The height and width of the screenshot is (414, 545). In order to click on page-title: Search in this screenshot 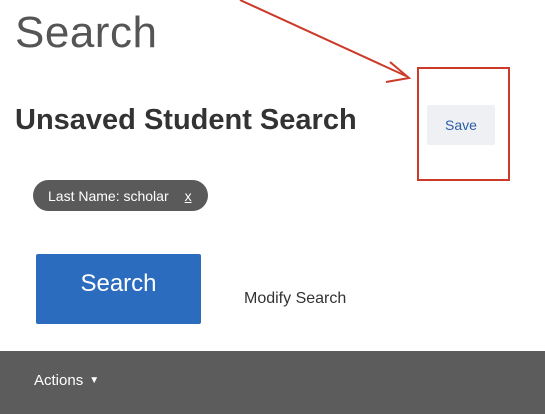, I will do `click(86, 32)`.